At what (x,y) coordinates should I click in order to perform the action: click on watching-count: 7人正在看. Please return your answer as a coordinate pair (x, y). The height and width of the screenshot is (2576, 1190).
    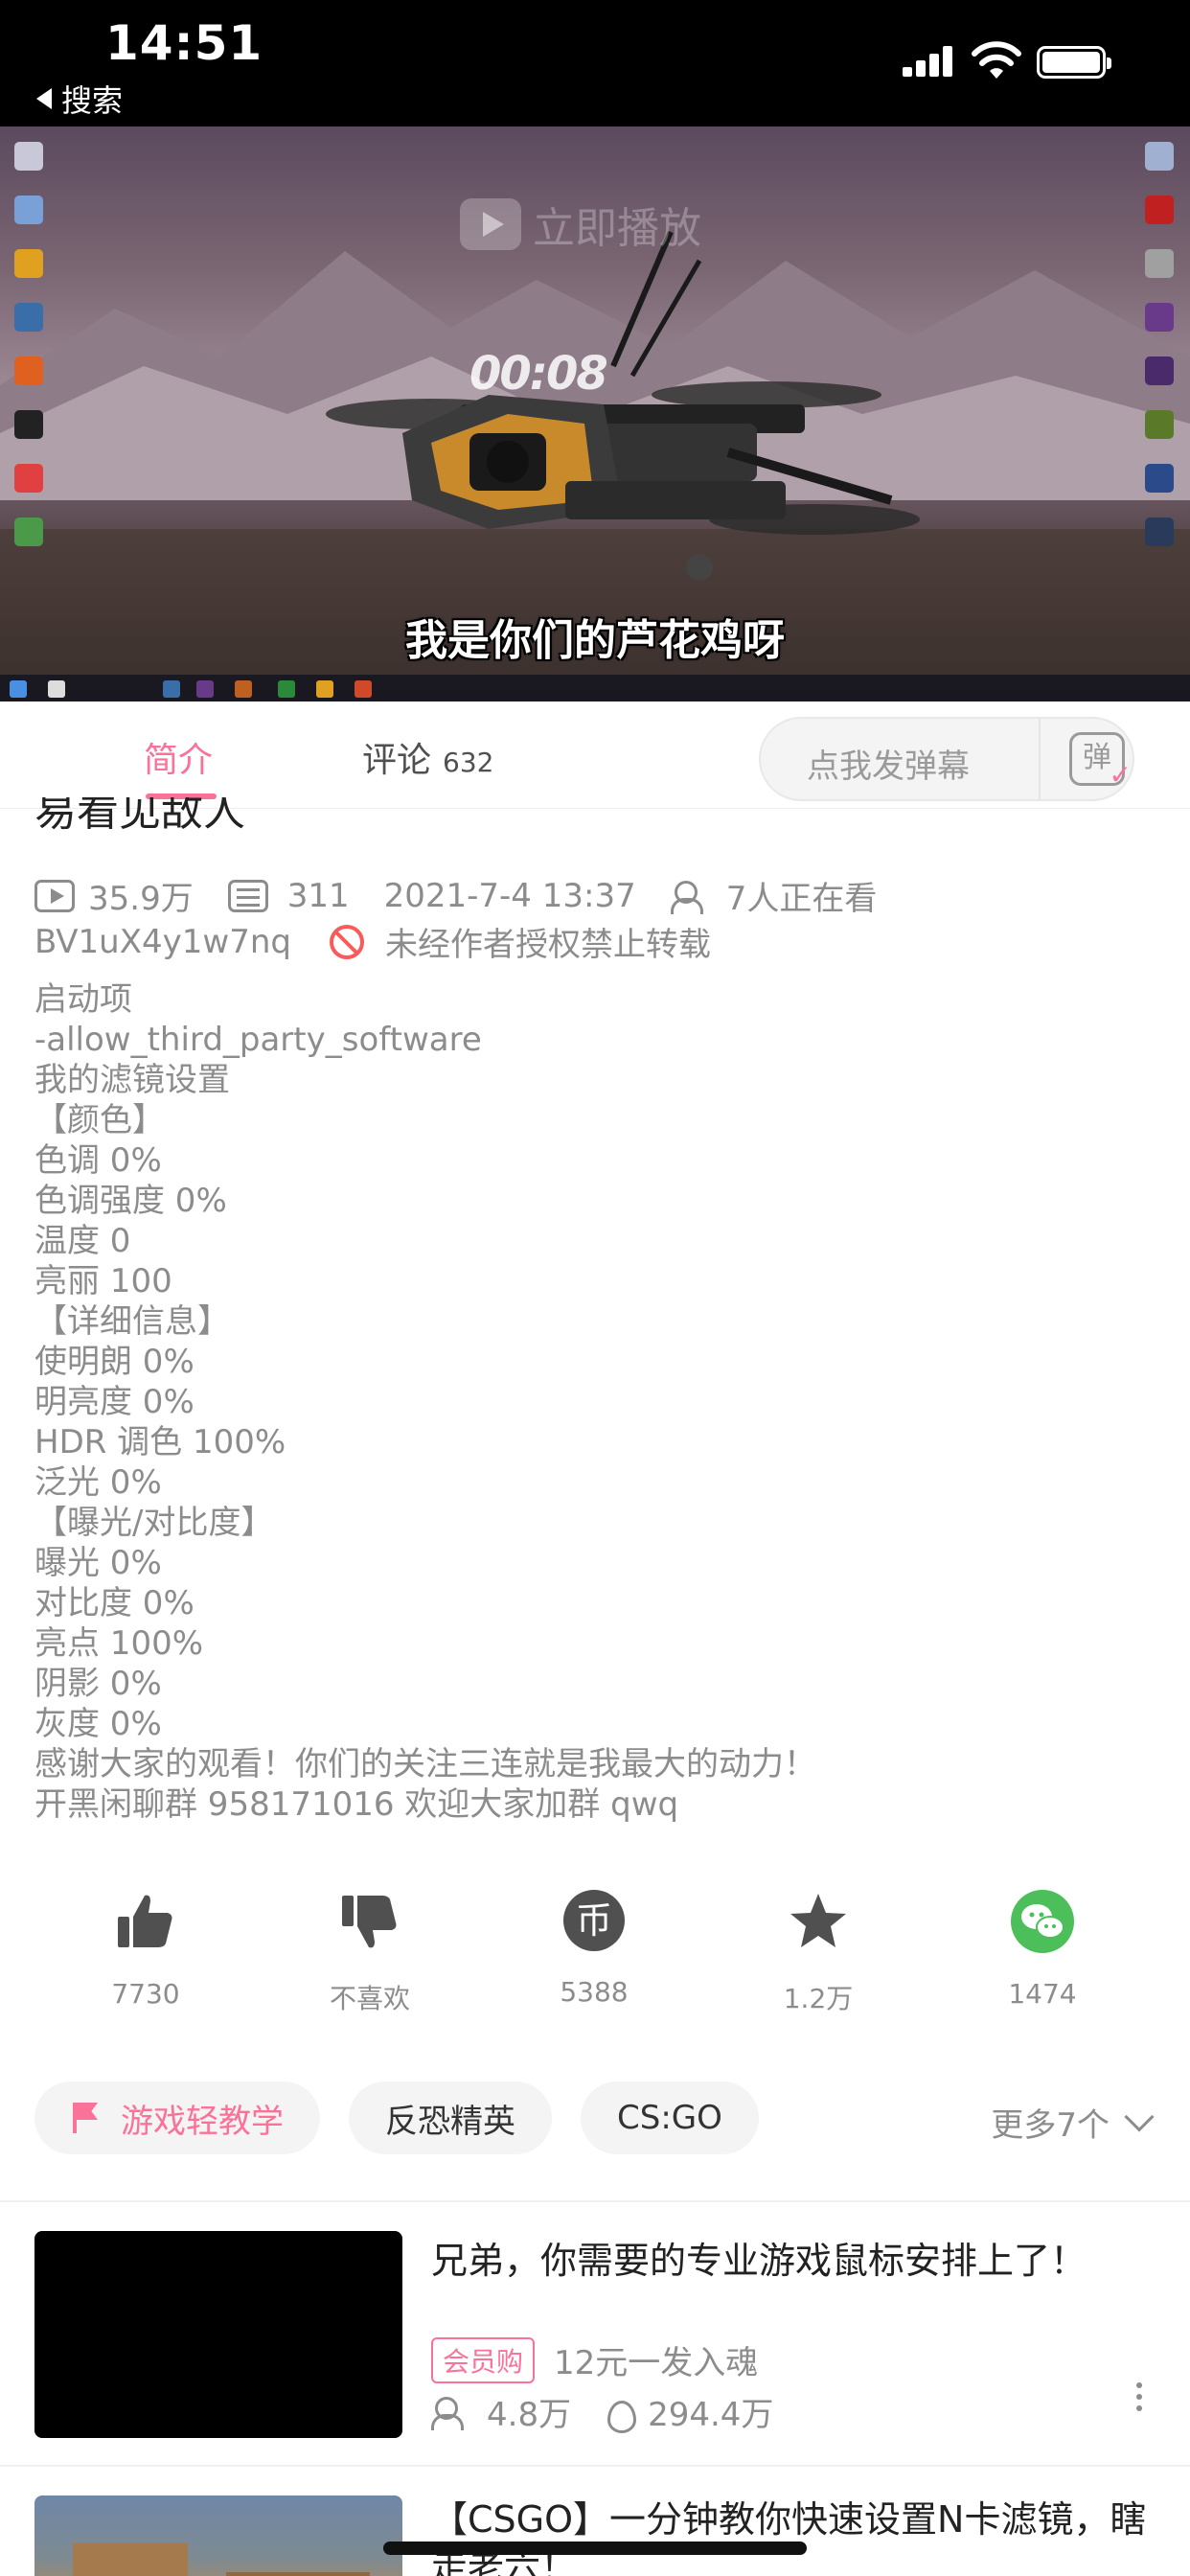
    Looking at the image, I should click on (802, 899).